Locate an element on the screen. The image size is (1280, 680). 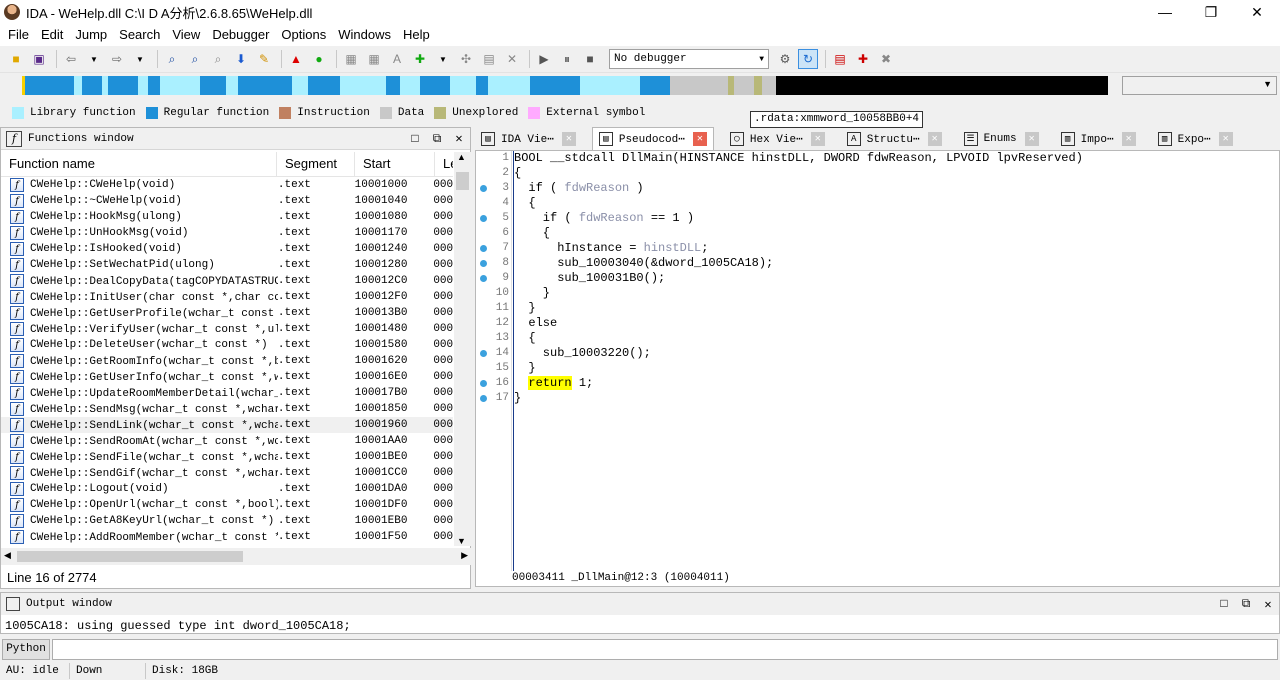
code-line: sub_10003040(&dword_1005CA18); is located at coordinates (896, 263).